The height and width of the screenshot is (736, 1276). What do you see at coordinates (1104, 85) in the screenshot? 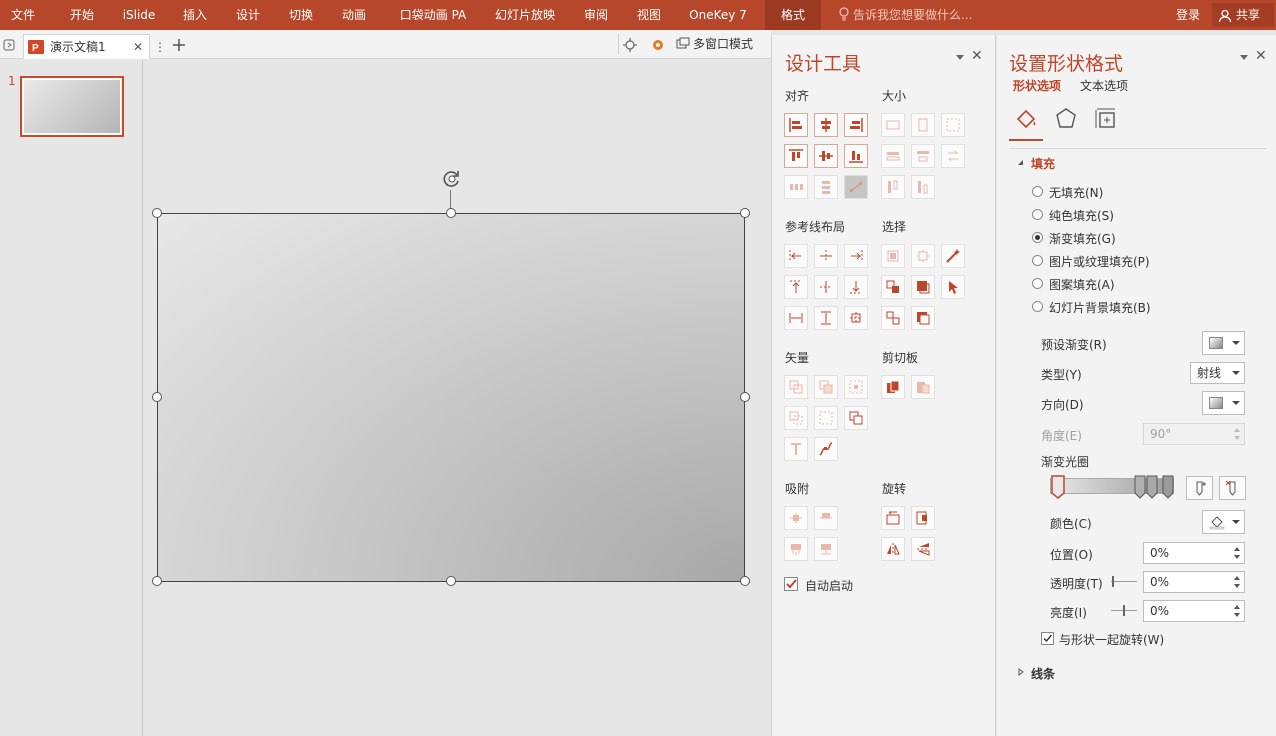
I see `tab-text-options: 文本选项` at bounding box center [1104, 85].